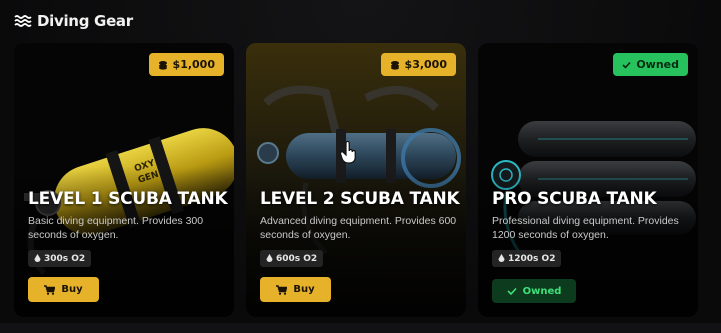  I want to click on oxygen-stat-chip: 1200s O2, so click(527, 258).